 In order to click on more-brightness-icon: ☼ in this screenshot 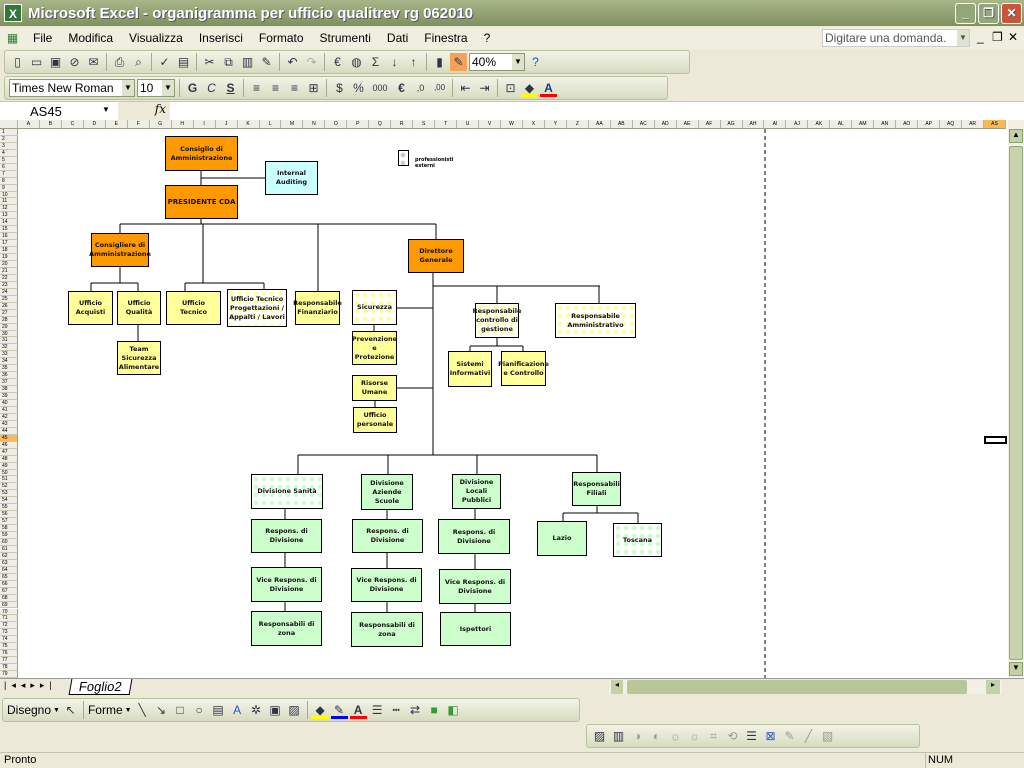, I will do `click(675, 736)`.